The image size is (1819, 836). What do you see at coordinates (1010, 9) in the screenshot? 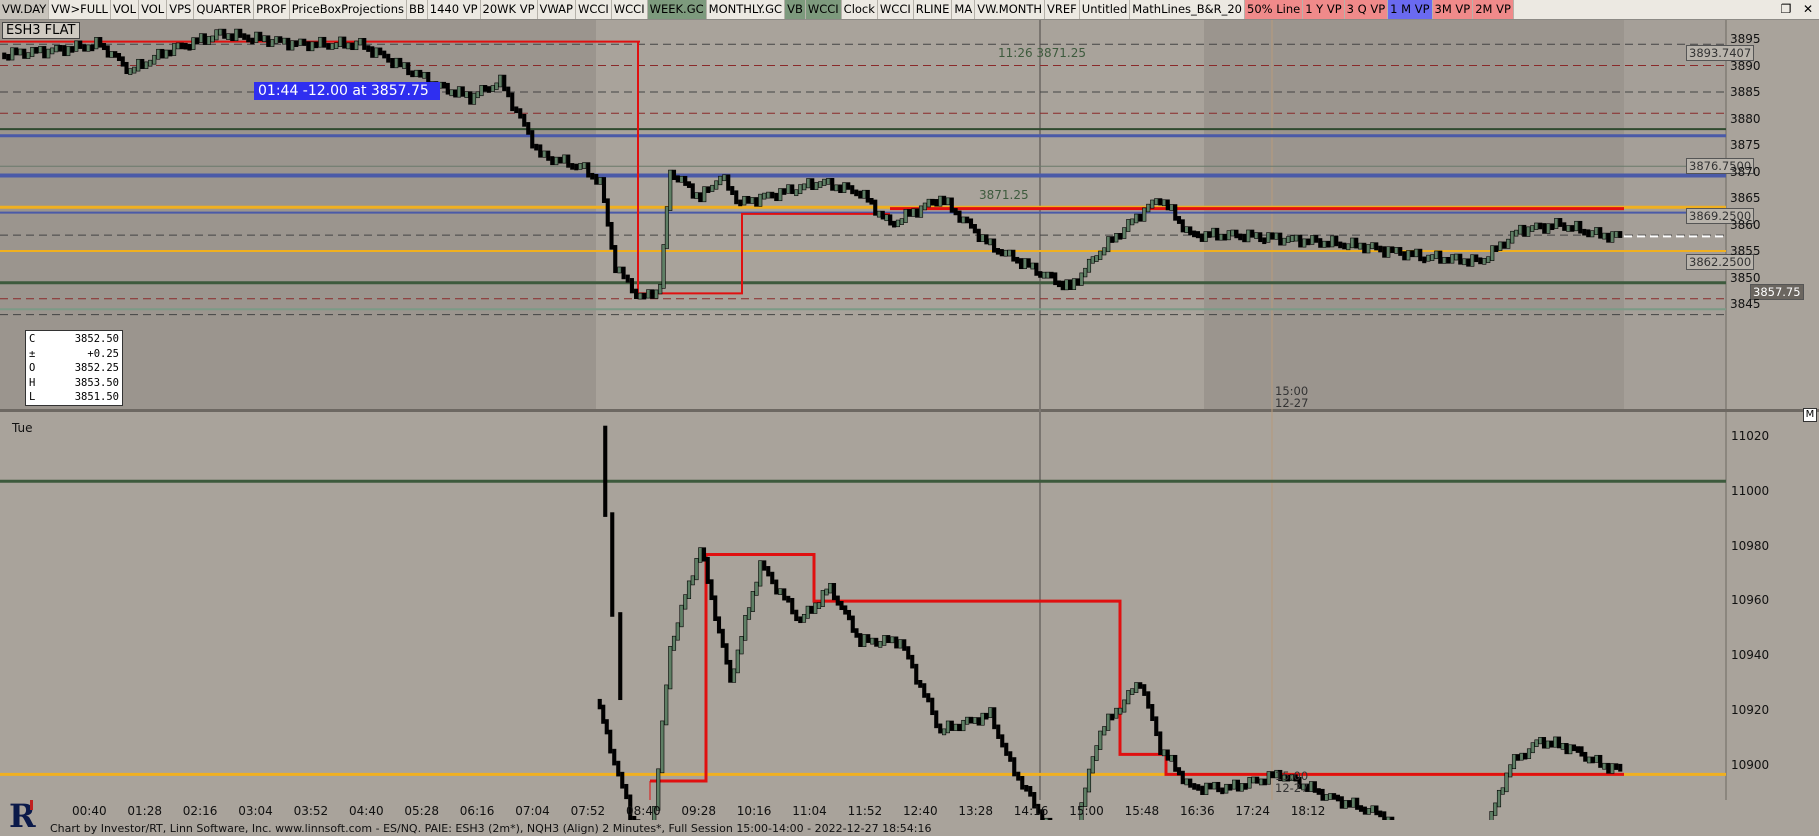
I see `toolbar-button-22: VW.MONTH` at bounding box center [1010, 9].